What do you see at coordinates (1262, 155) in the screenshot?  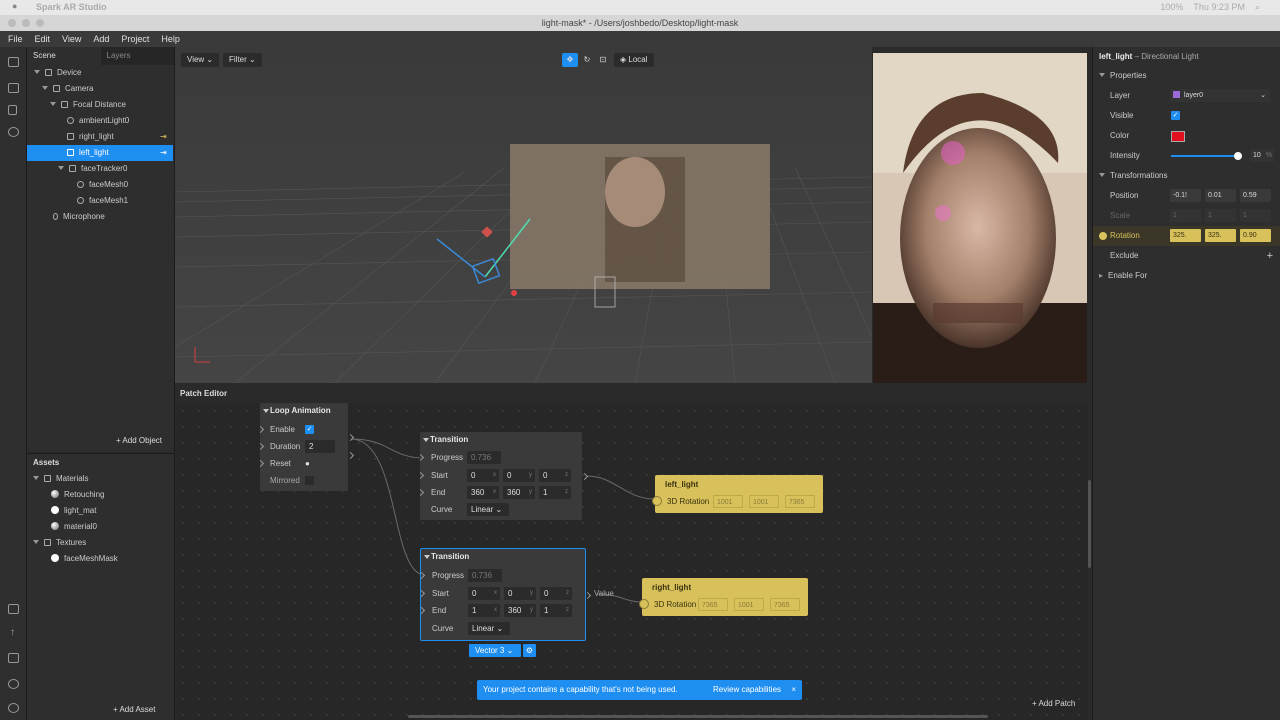 I see `intensity-field: 10%` at bounding box center [1262, 155].